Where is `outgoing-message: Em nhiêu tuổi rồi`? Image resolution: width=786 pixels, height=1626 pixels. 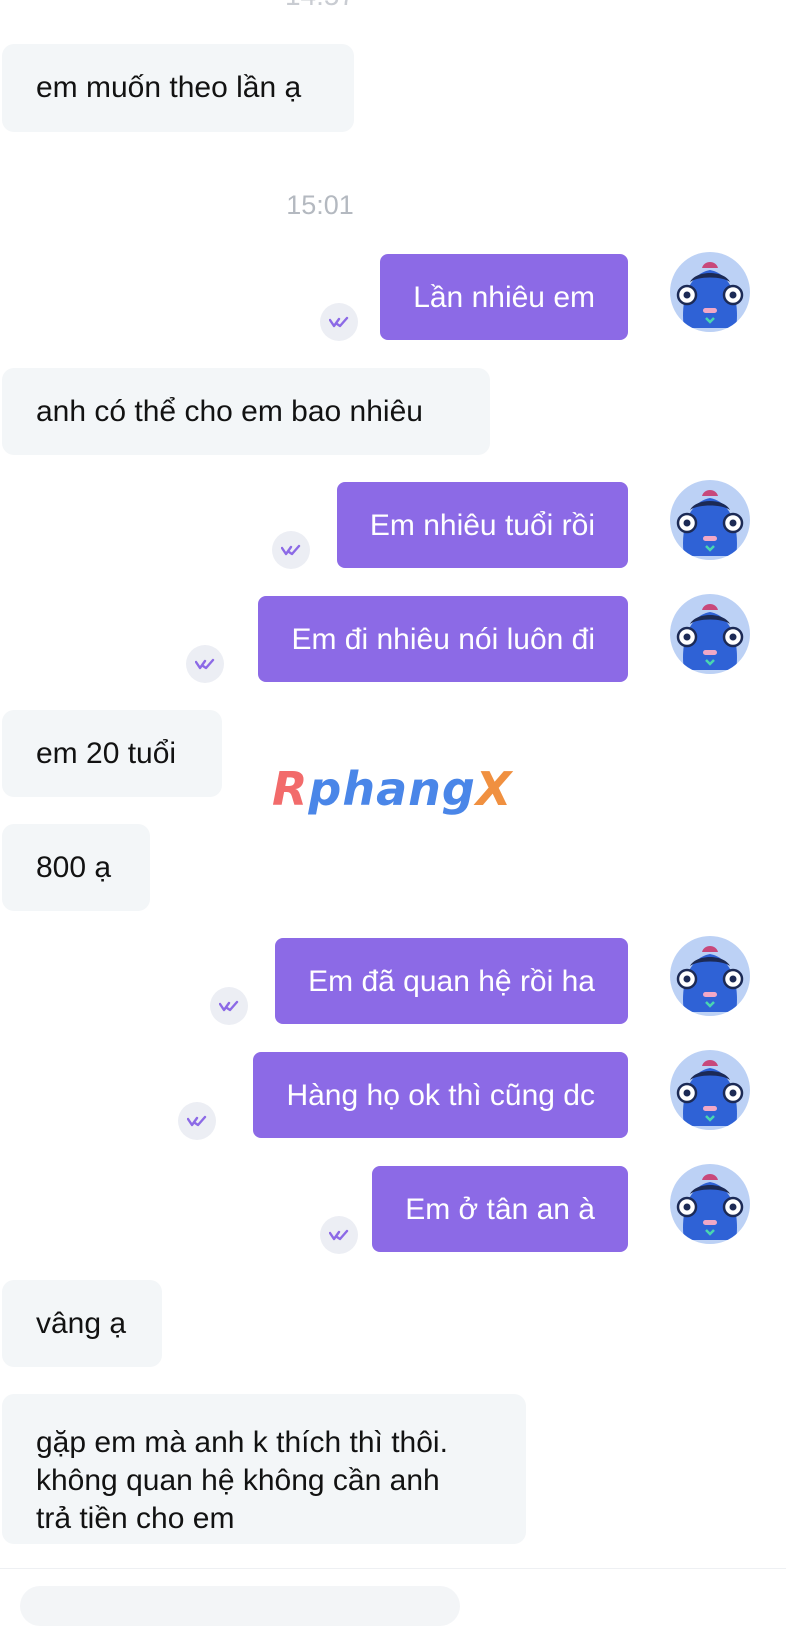 outgoing-message: Em nhiêu tuổi rồi is located at coordinates (482, 525).